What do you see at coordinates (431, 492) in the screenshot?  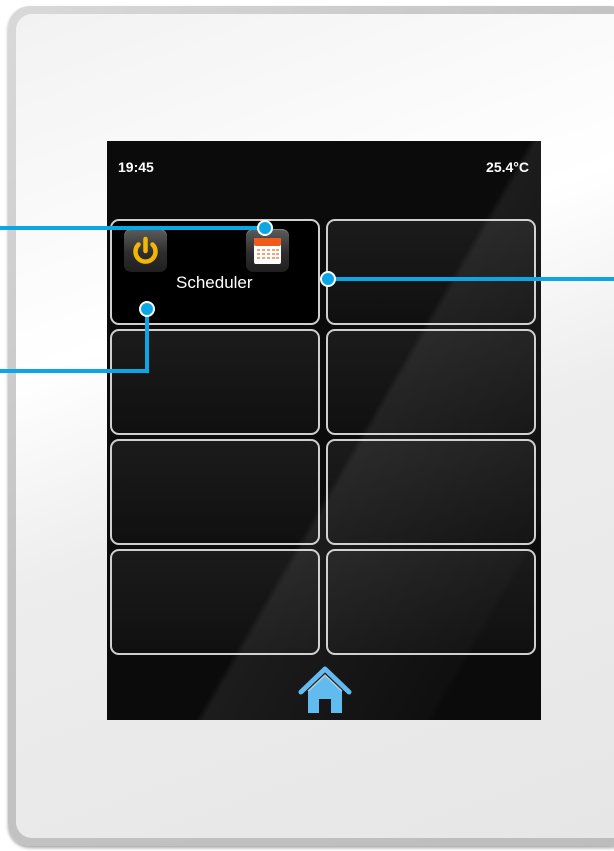 I see `empty-tile-r3c2` at bounding box center [431, 492].